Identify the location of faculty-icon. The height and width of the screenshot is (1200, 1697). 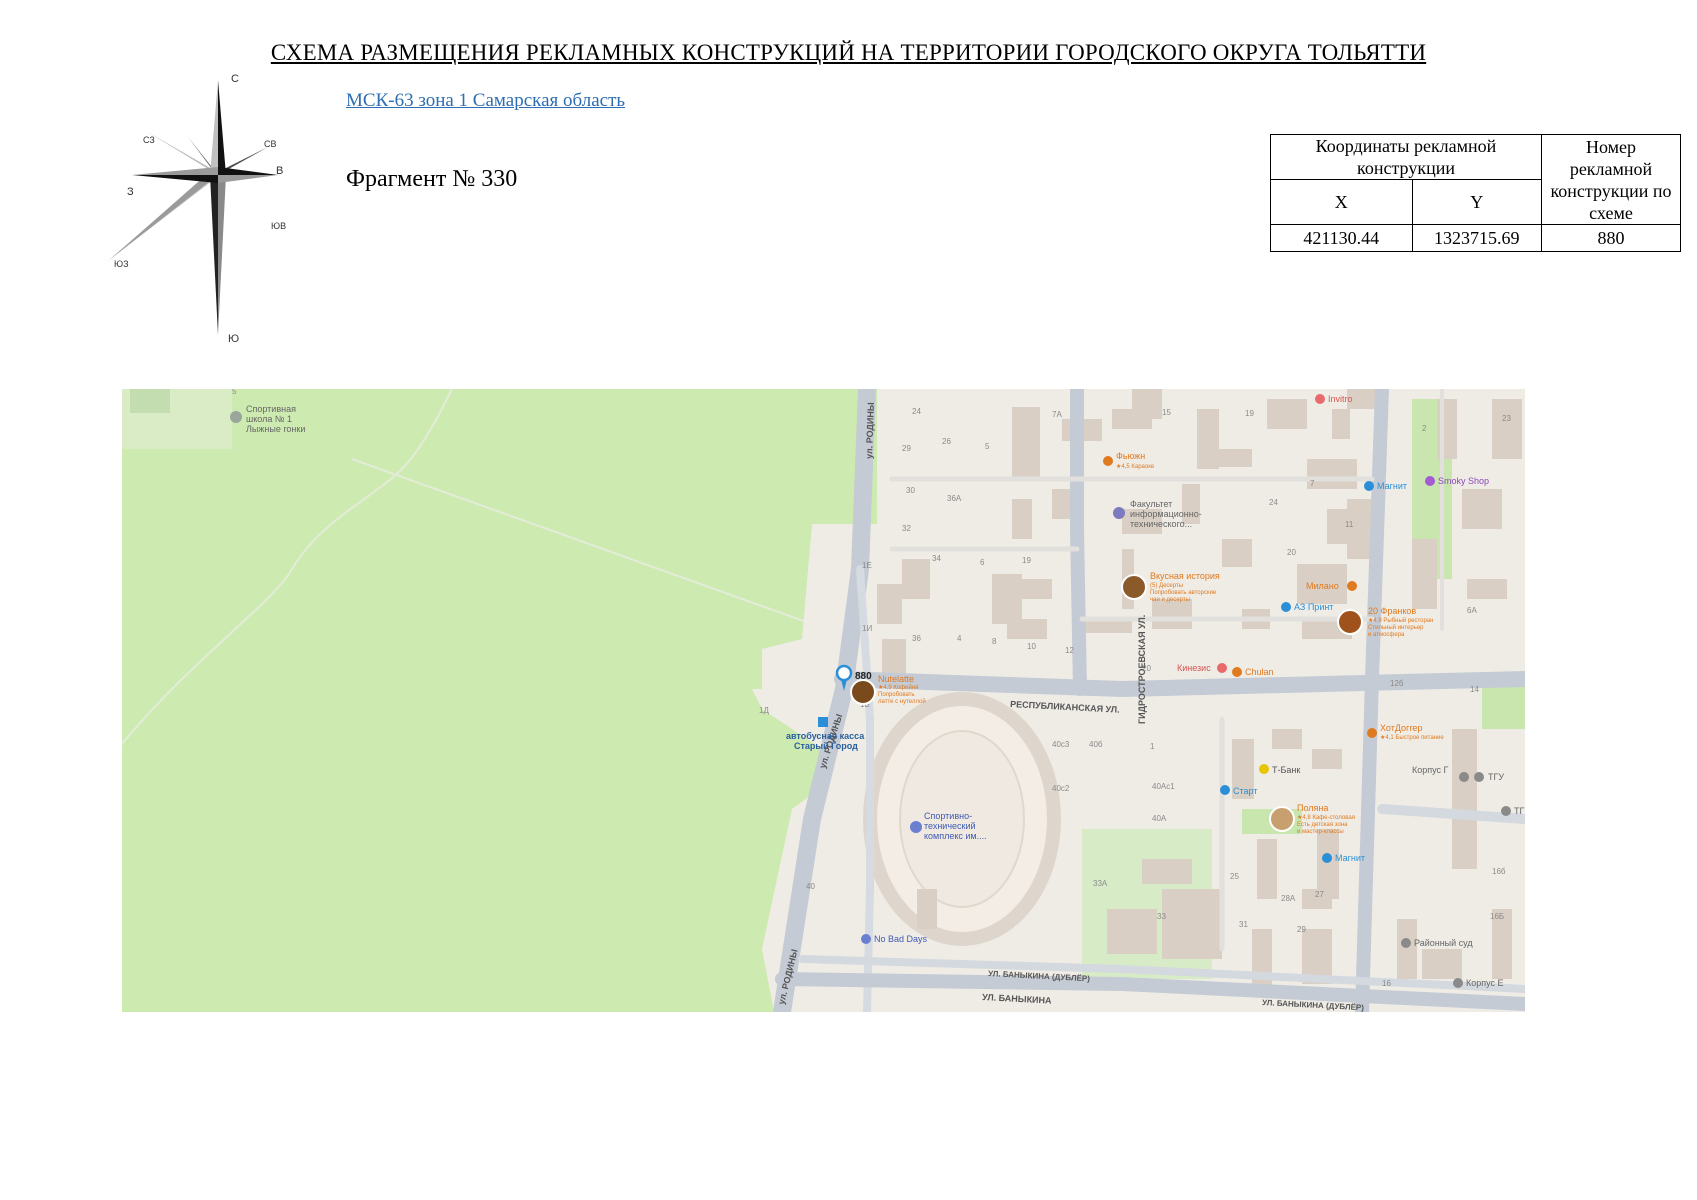
(1119, 513).